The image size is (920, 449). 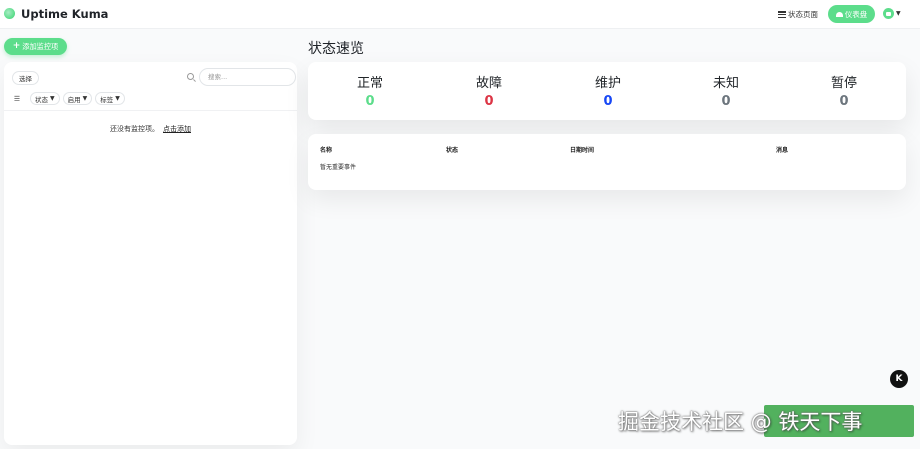 What do you see at coordinates (839, 14) in the screenshot?
I see `tachometer-icon` at bounding box center [839, 14].